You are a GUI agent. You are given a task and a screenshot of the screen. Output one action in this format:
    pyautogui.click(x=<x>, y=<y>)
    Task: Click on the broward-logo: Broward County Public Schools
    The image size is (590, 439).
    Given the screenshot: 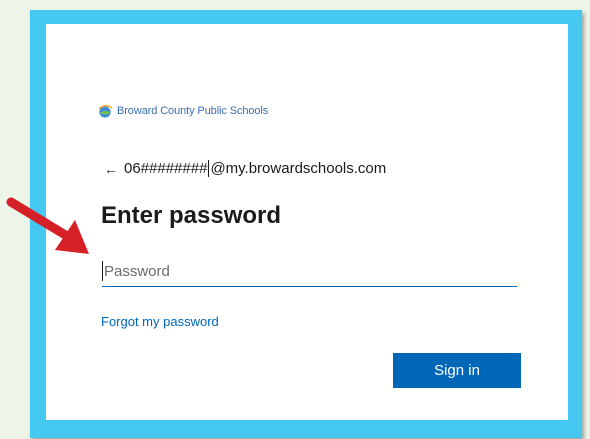 What is the action you would take?
    pyautogui.click(x=182, y=111)
    